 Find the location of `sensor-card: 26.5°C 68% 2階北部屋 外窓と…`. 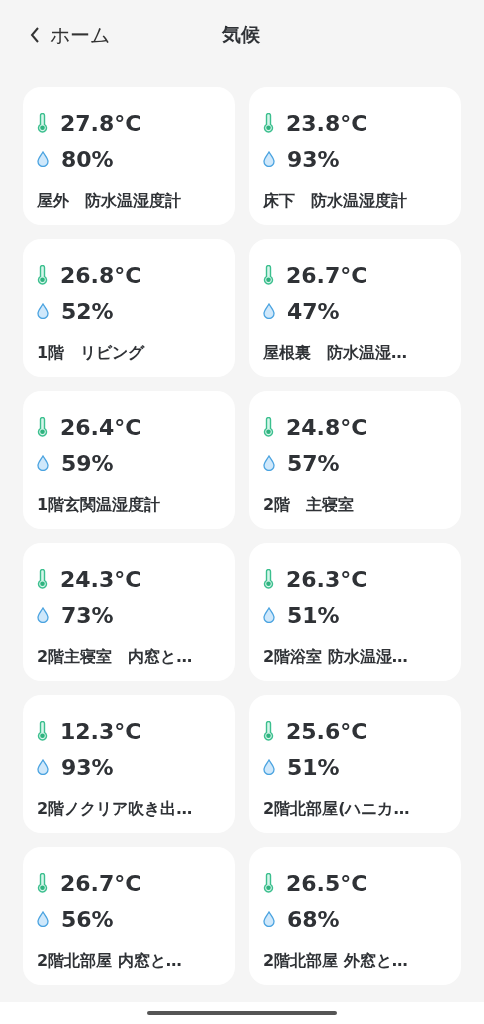

sensor-card: 26.5°C 68% 2階北部屋 外窓と… is located at coordinates (355, 916).